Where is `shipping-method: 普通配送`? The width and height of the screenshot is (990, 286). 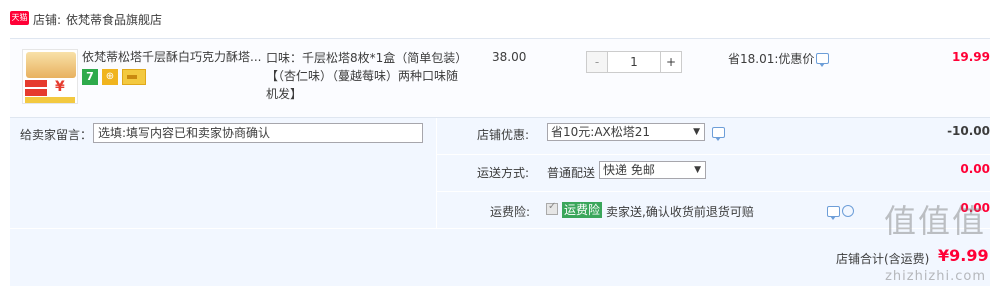 shipping-method: 普通配送 is located at coordinates (571, 173).